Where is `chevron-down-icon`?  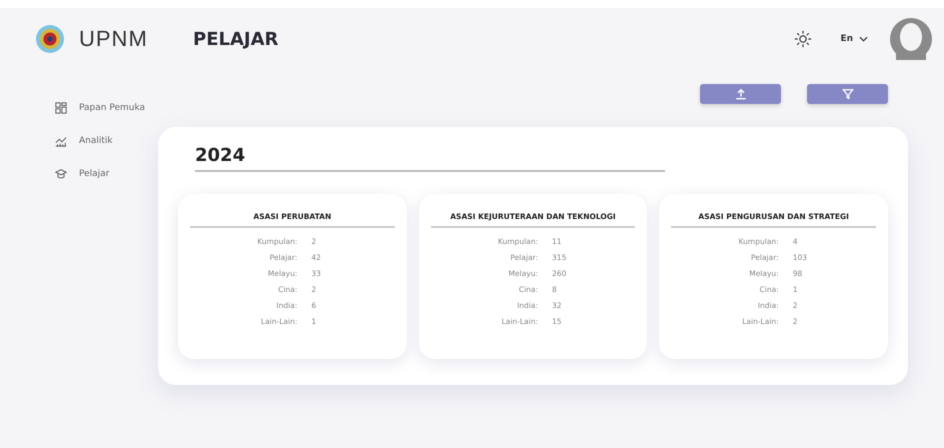 chevron-down-icon is located at coordinates (863, 39).